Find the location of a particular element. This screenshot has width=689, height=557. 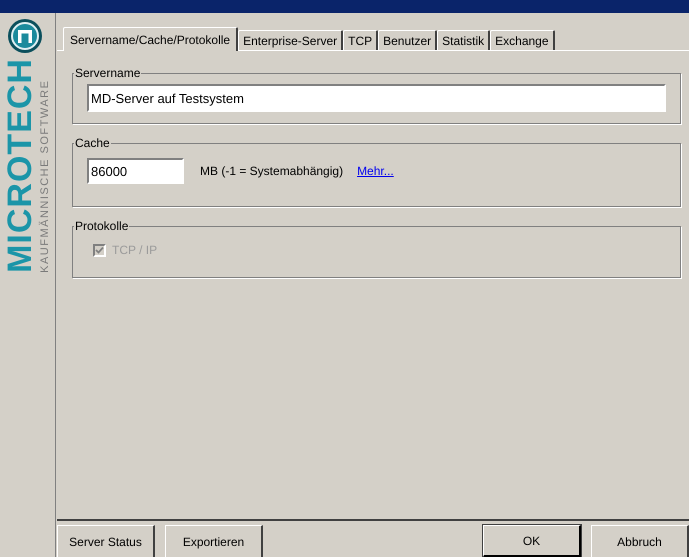

cache-size-field: 86000 is located at coordinates (135, 171).